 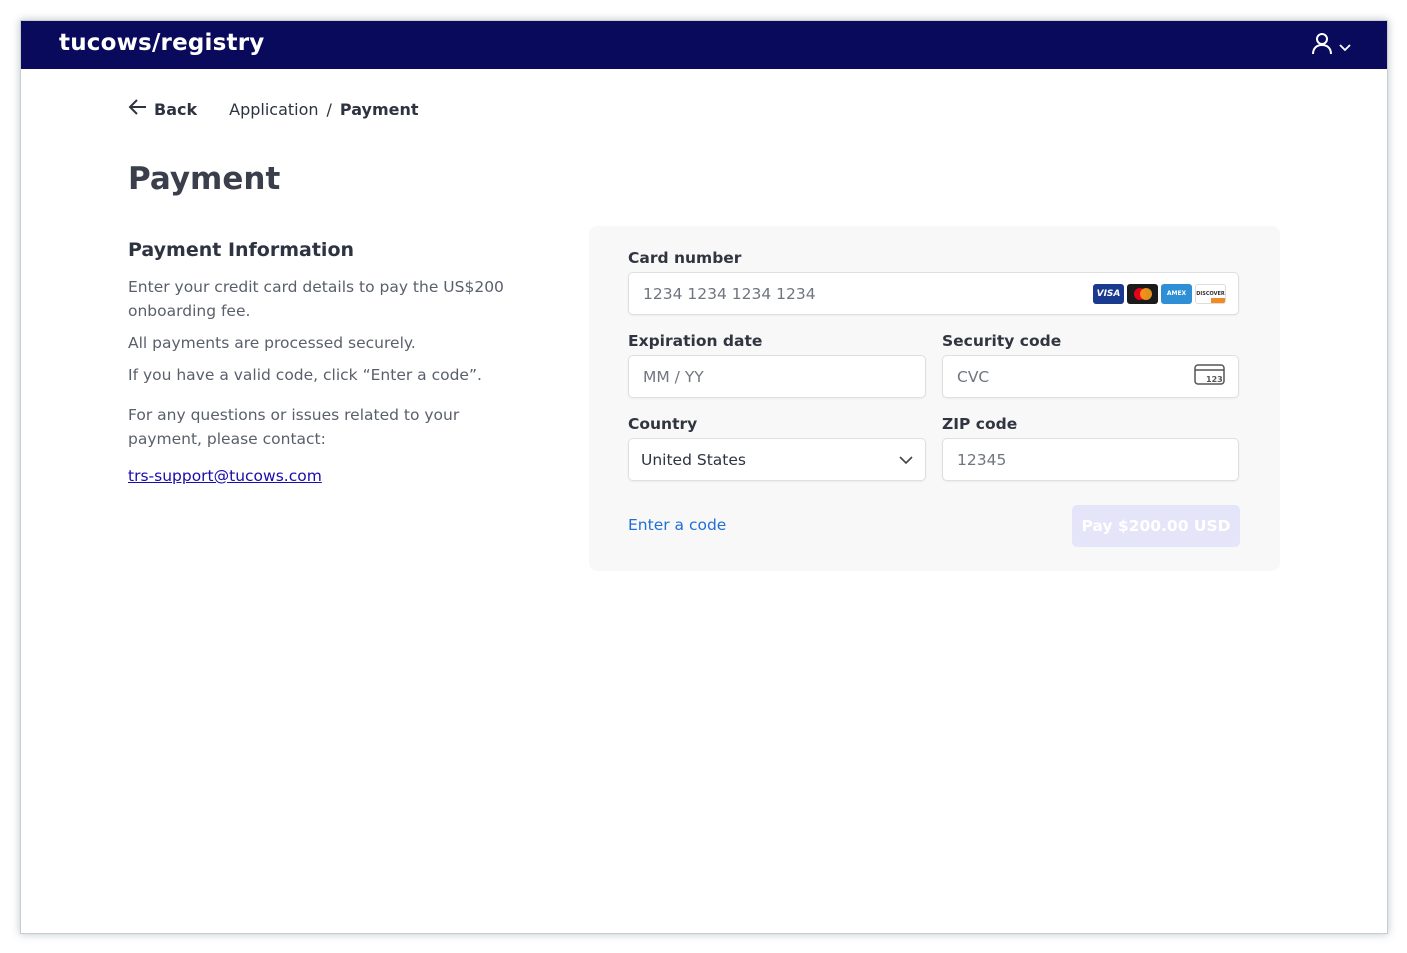 I want to click on expiration-input, so click(x=777, y=376).